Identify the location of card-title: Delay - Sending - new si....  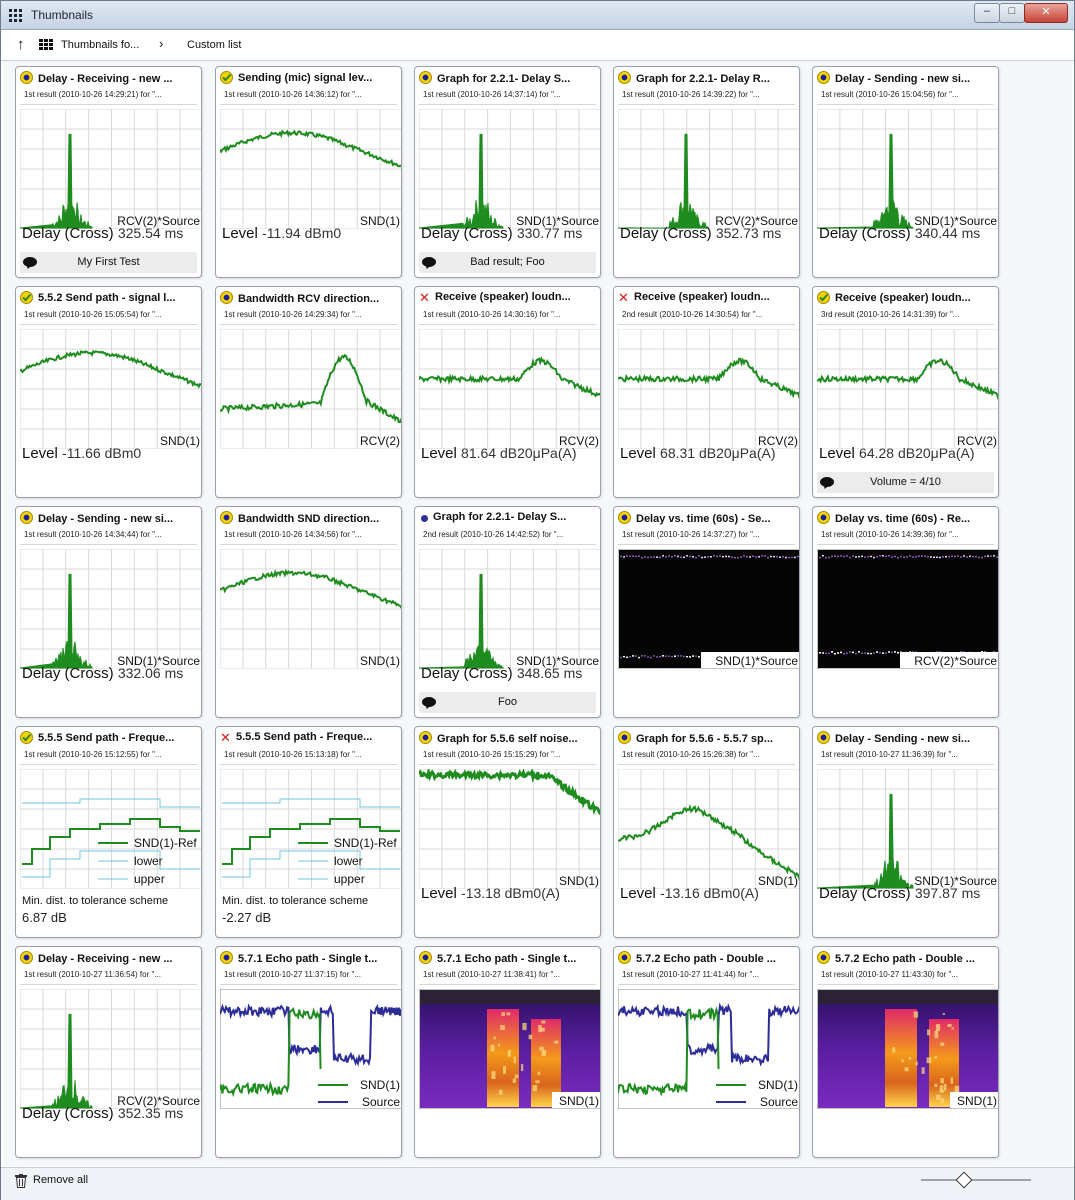
(905, 78).